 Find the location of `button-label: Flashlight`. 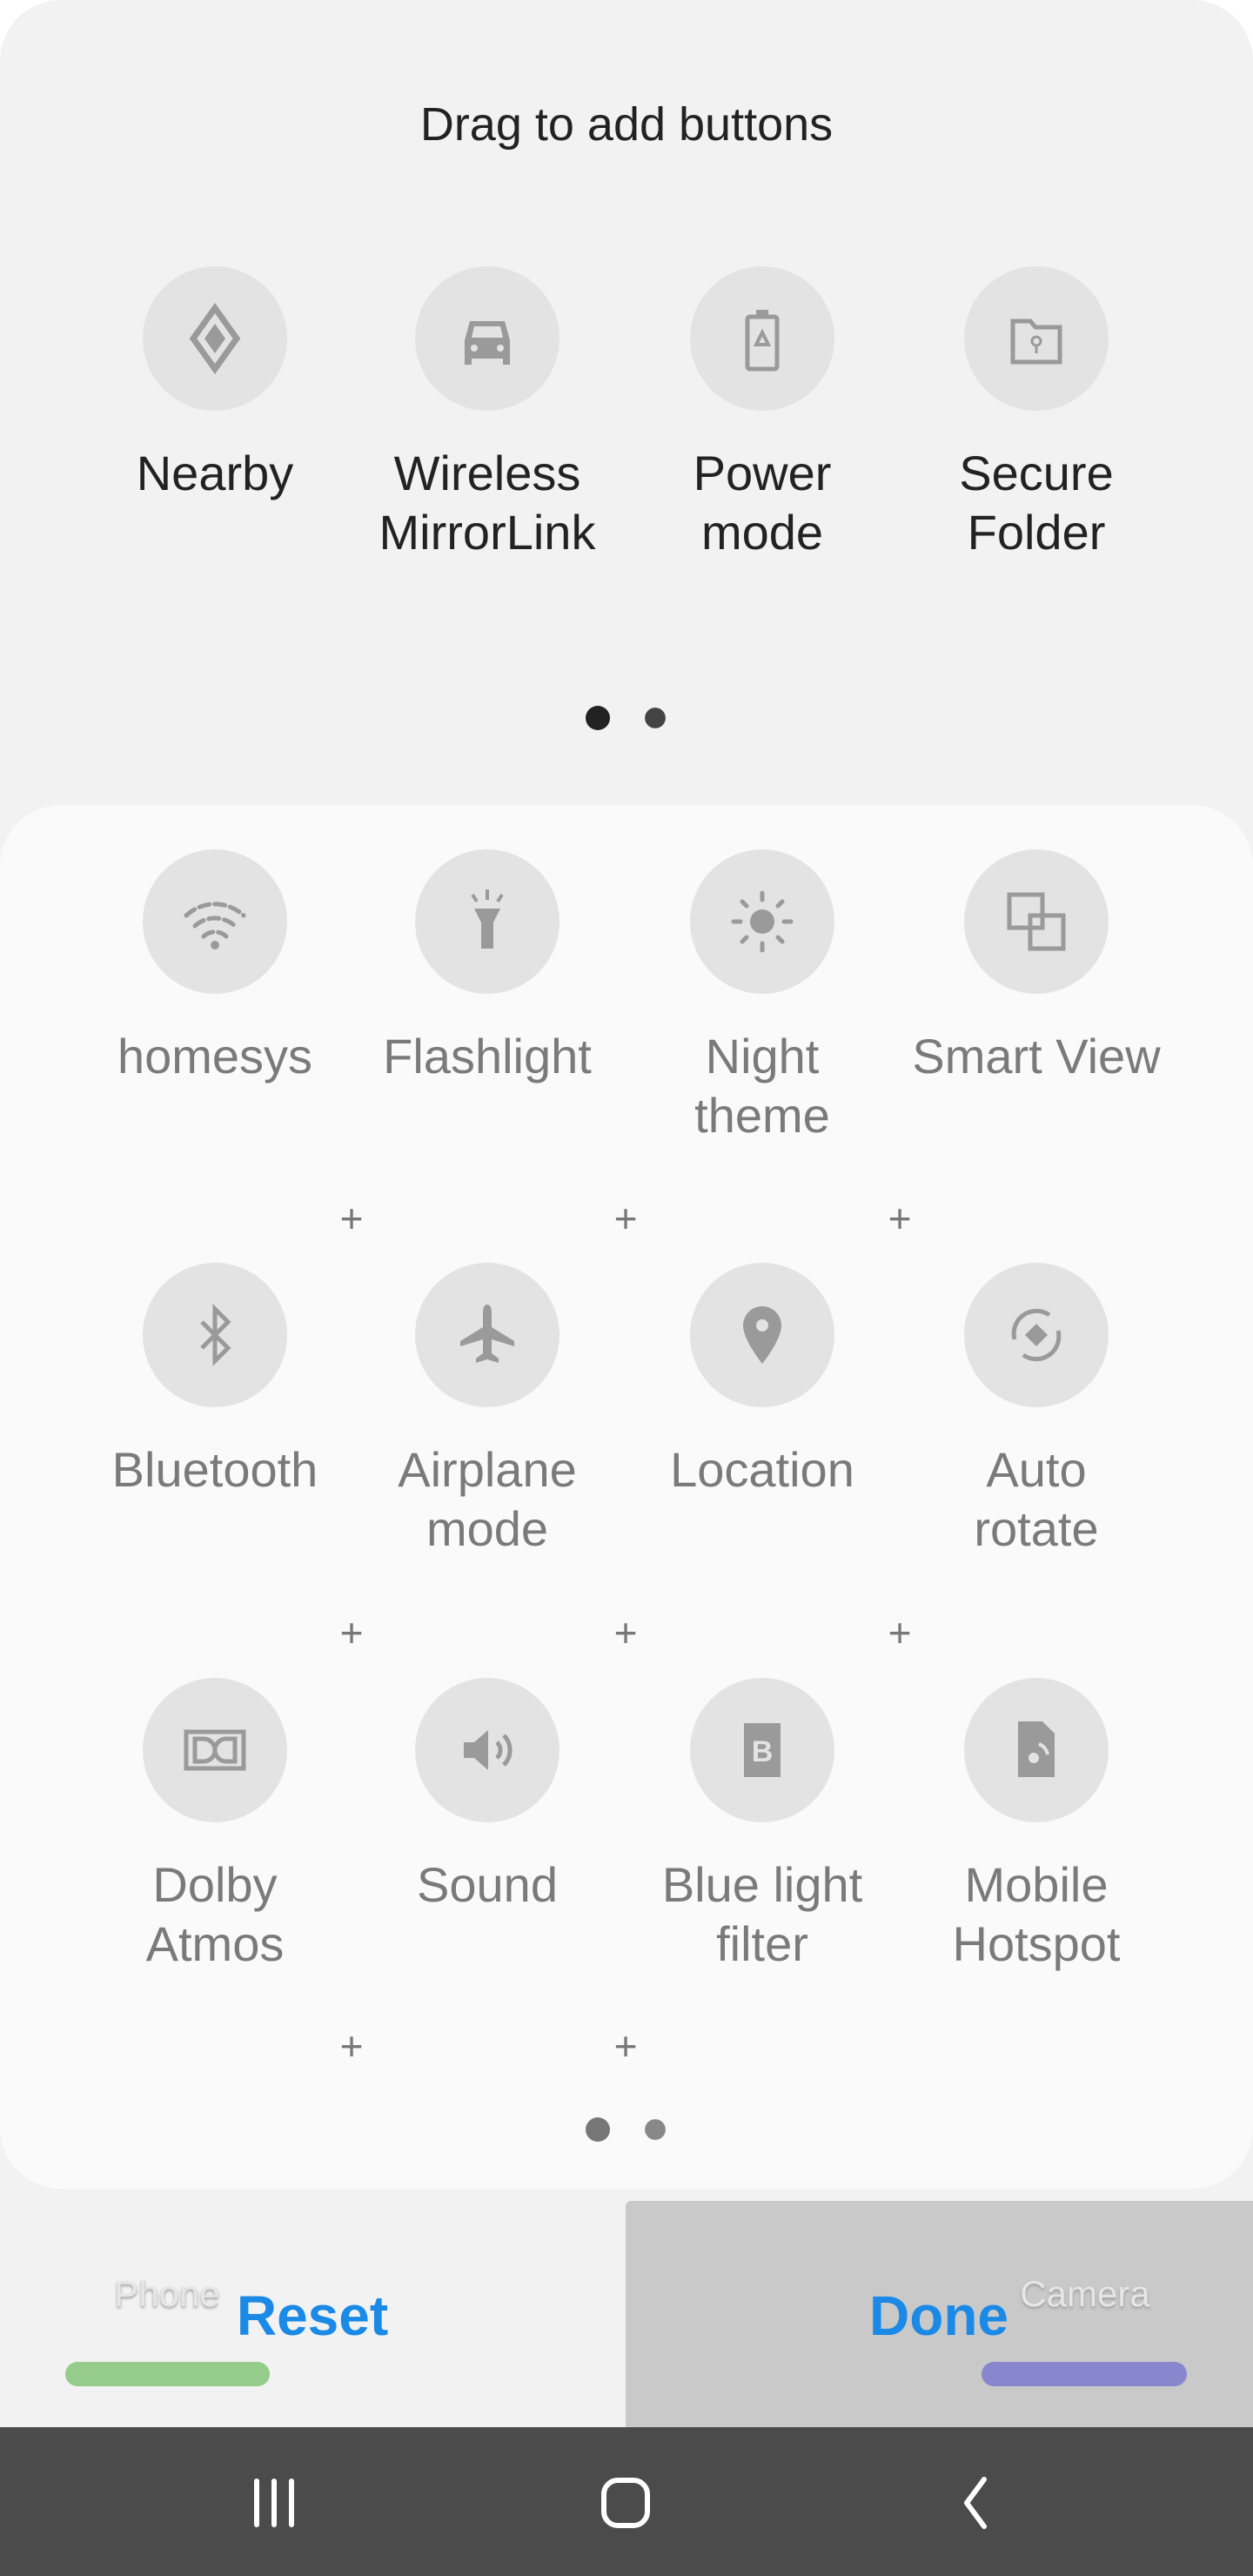

button-label: Flashlight is located at coordinates (487, 1056).